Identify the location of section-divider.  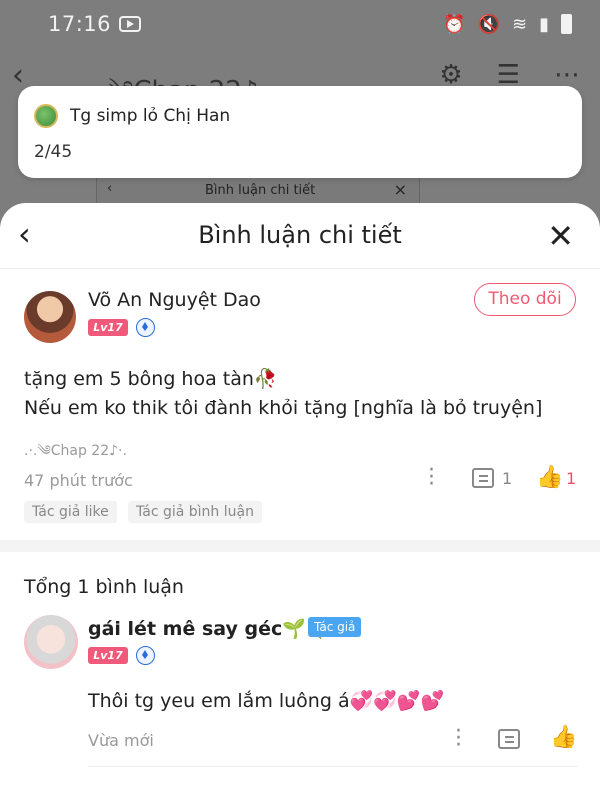
(300, 546).